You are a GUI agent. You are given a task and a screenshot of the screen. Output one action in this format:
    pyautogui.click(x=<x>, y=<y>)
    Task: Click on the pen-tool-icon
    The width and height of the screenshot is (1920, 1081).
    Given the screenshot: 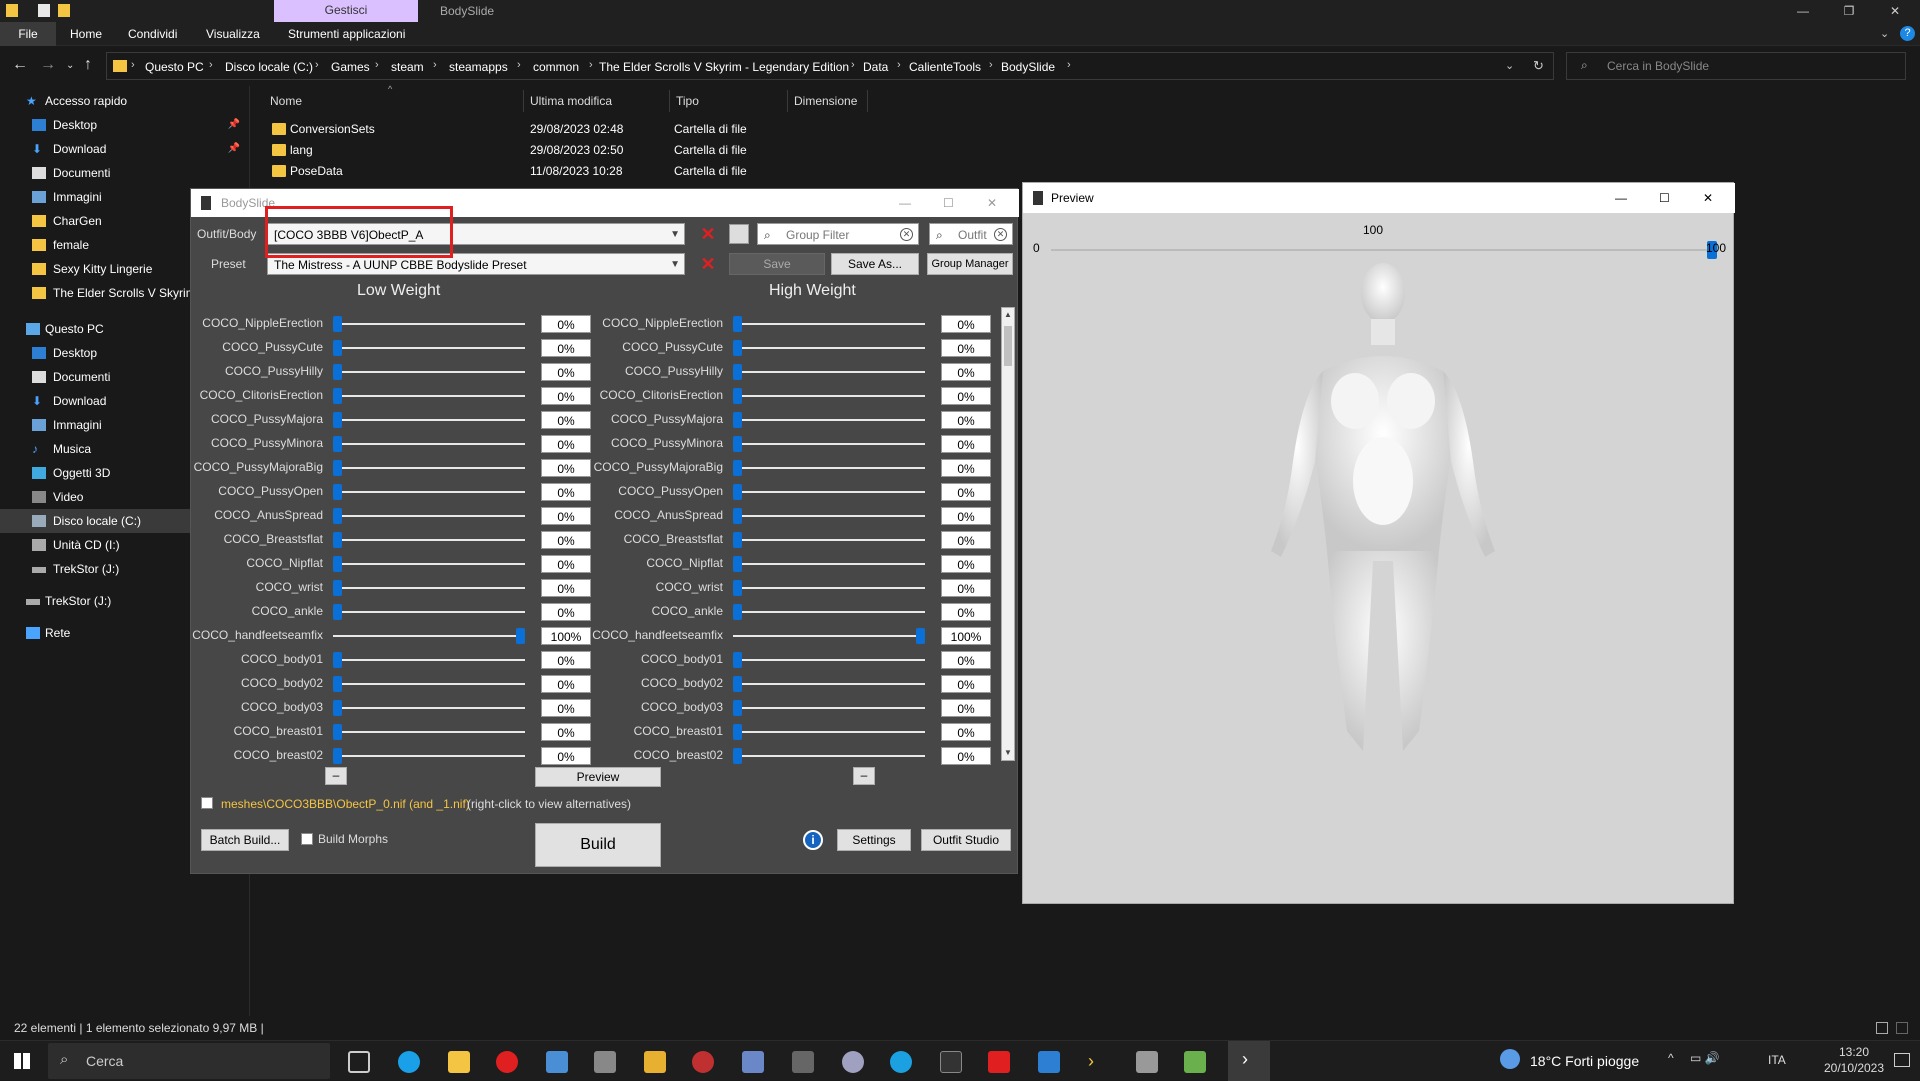 What is the action you would take?
    pyautogui.click(x=753, y=1062)
    